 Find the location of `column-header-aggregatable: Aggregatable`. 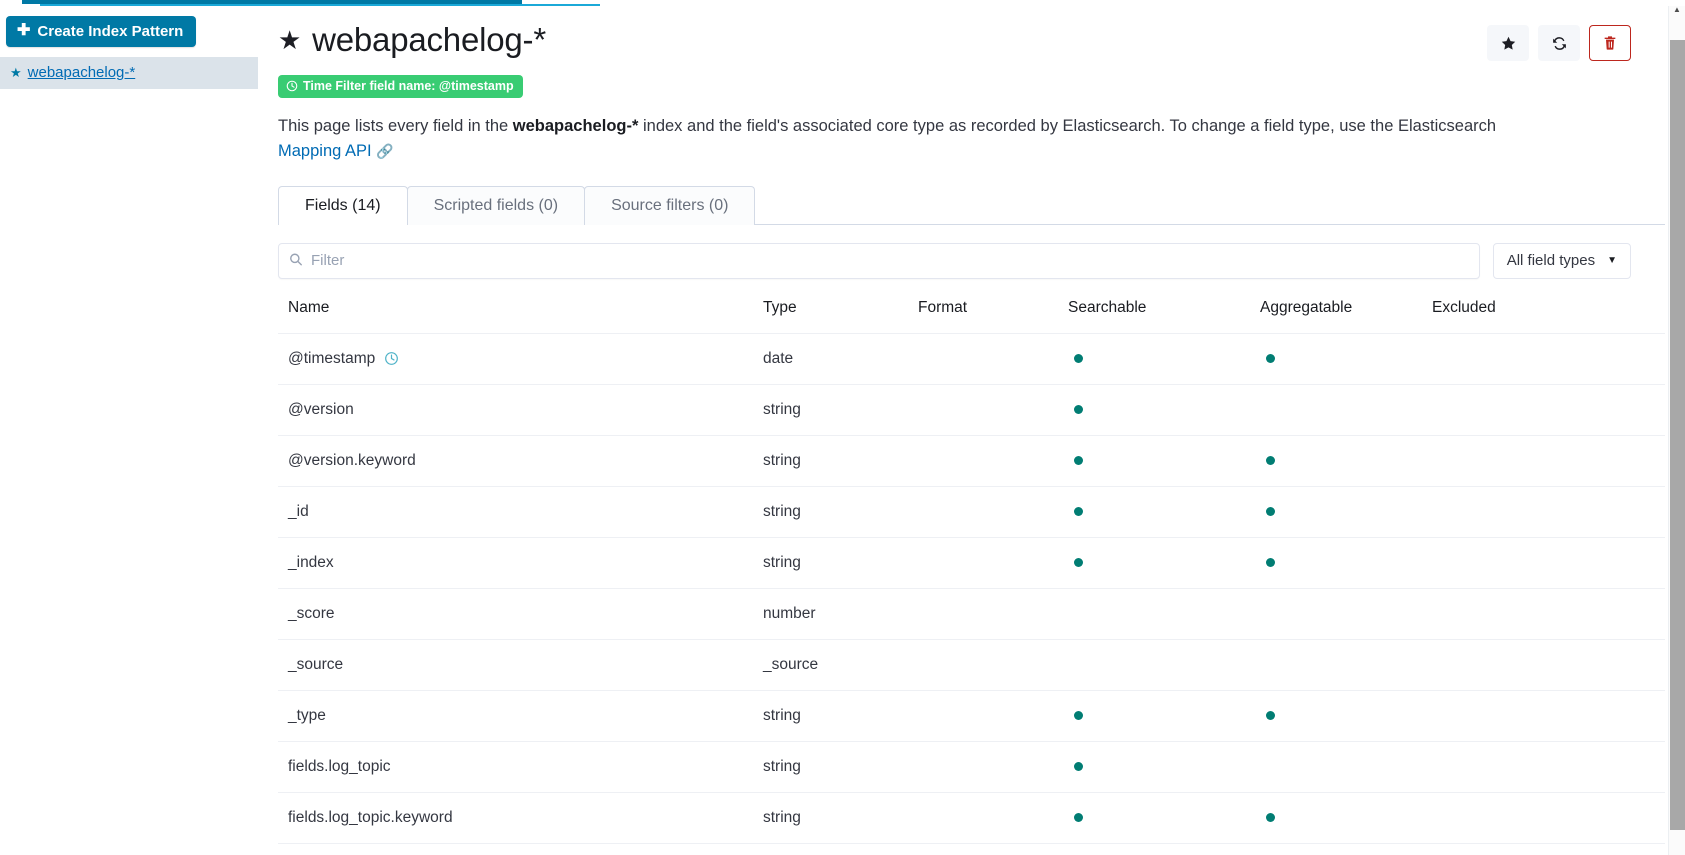

column-header-aggregatable: Aggregatable is located at coordinates (1336, 316).